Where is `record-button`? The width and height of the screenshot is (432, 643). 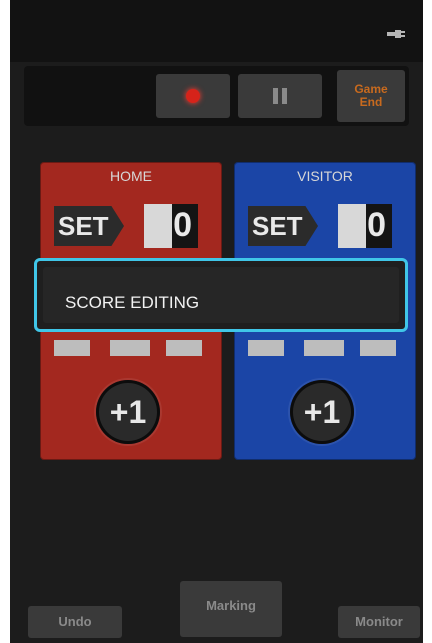 record-button is located at coordinates (193, 96).